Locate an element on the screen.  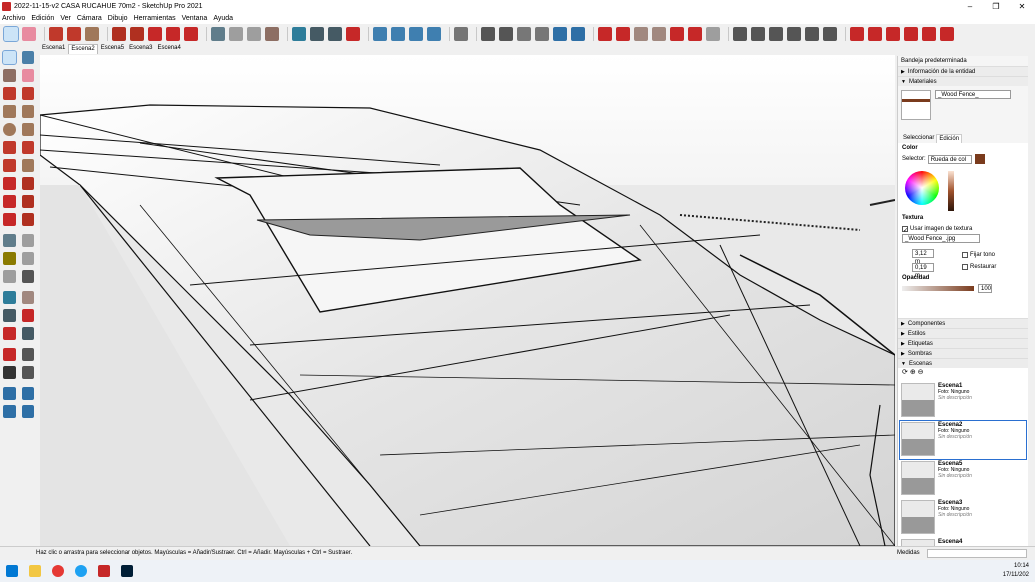
arc-tool-icon is located at coordinates (74, 34).